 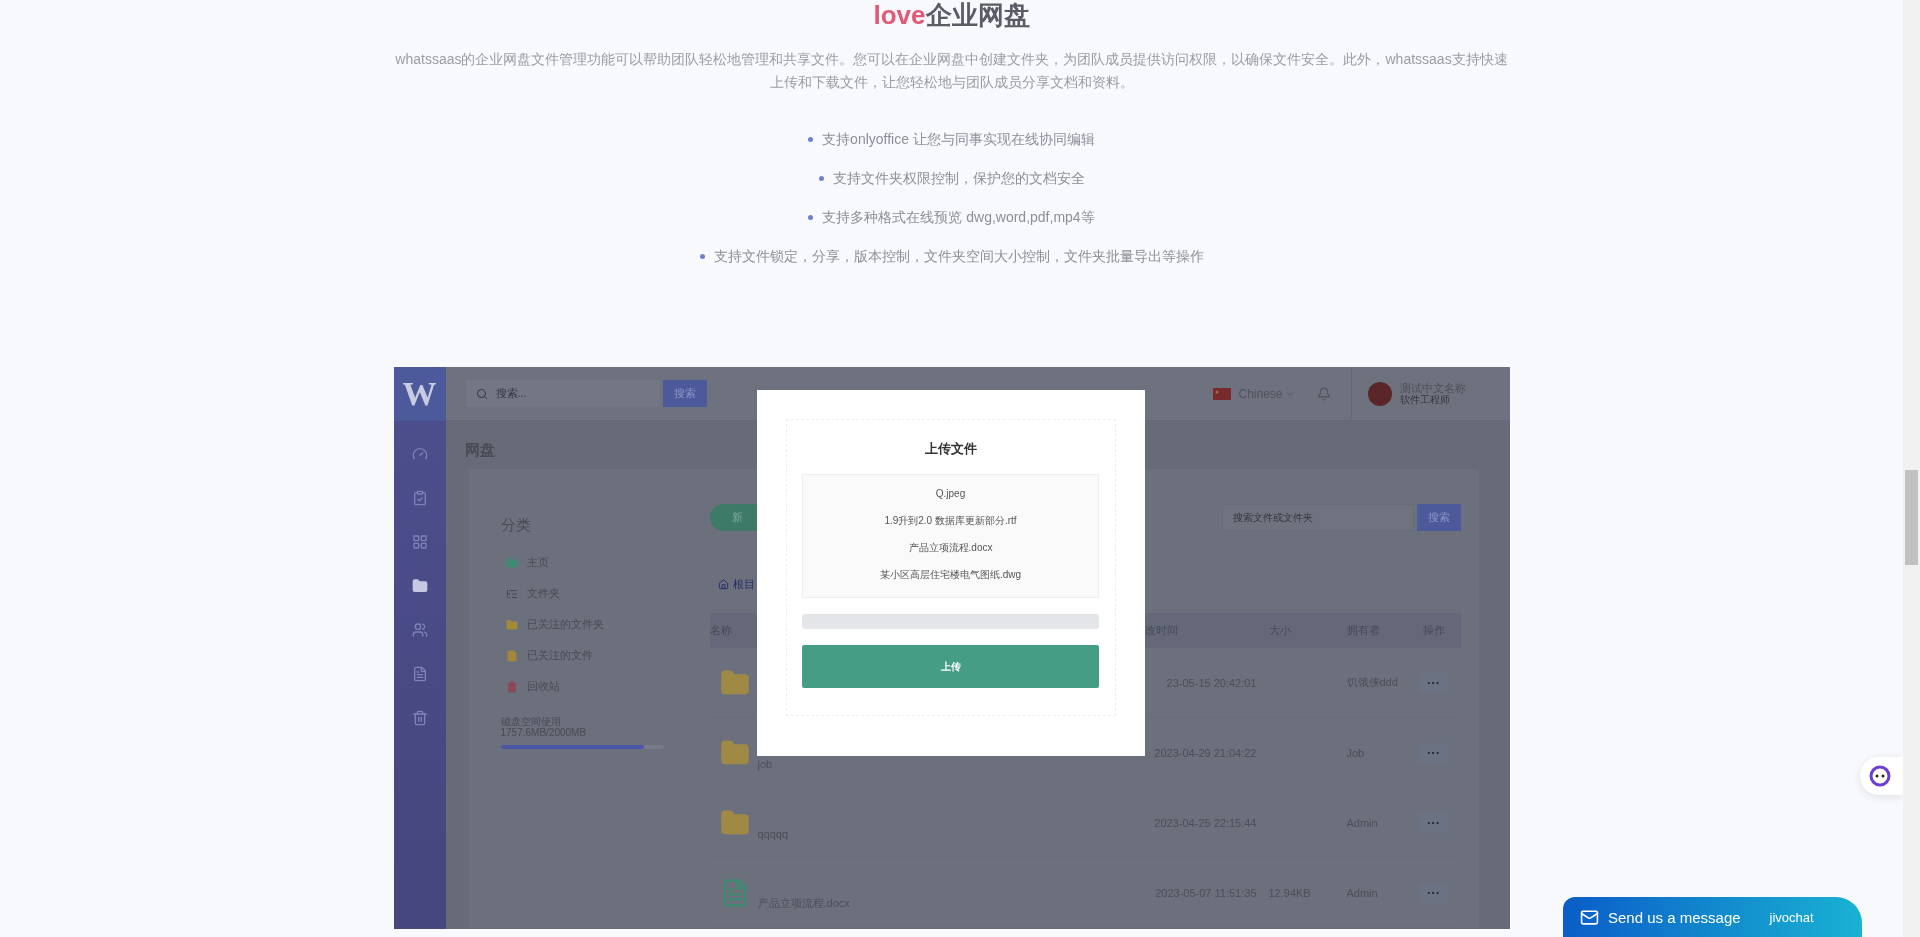 What do you see at coordinates (419, 394) in the screenshot?
I see `logo: W` at bounding box center [419, 394].